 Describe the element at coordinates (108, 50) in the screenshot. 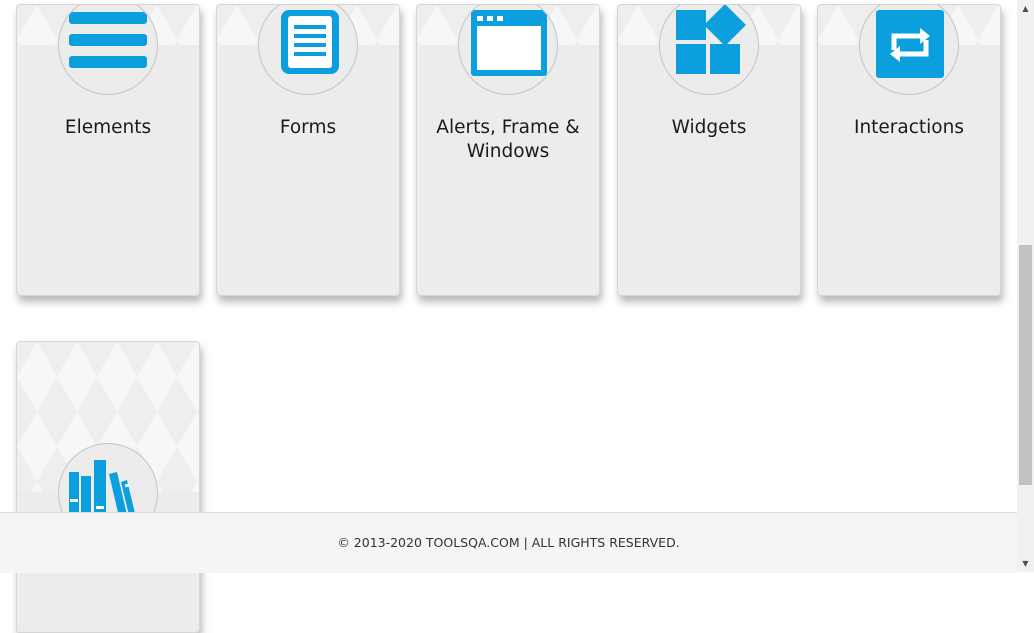

I see `hamburger-list-icon` at that location.